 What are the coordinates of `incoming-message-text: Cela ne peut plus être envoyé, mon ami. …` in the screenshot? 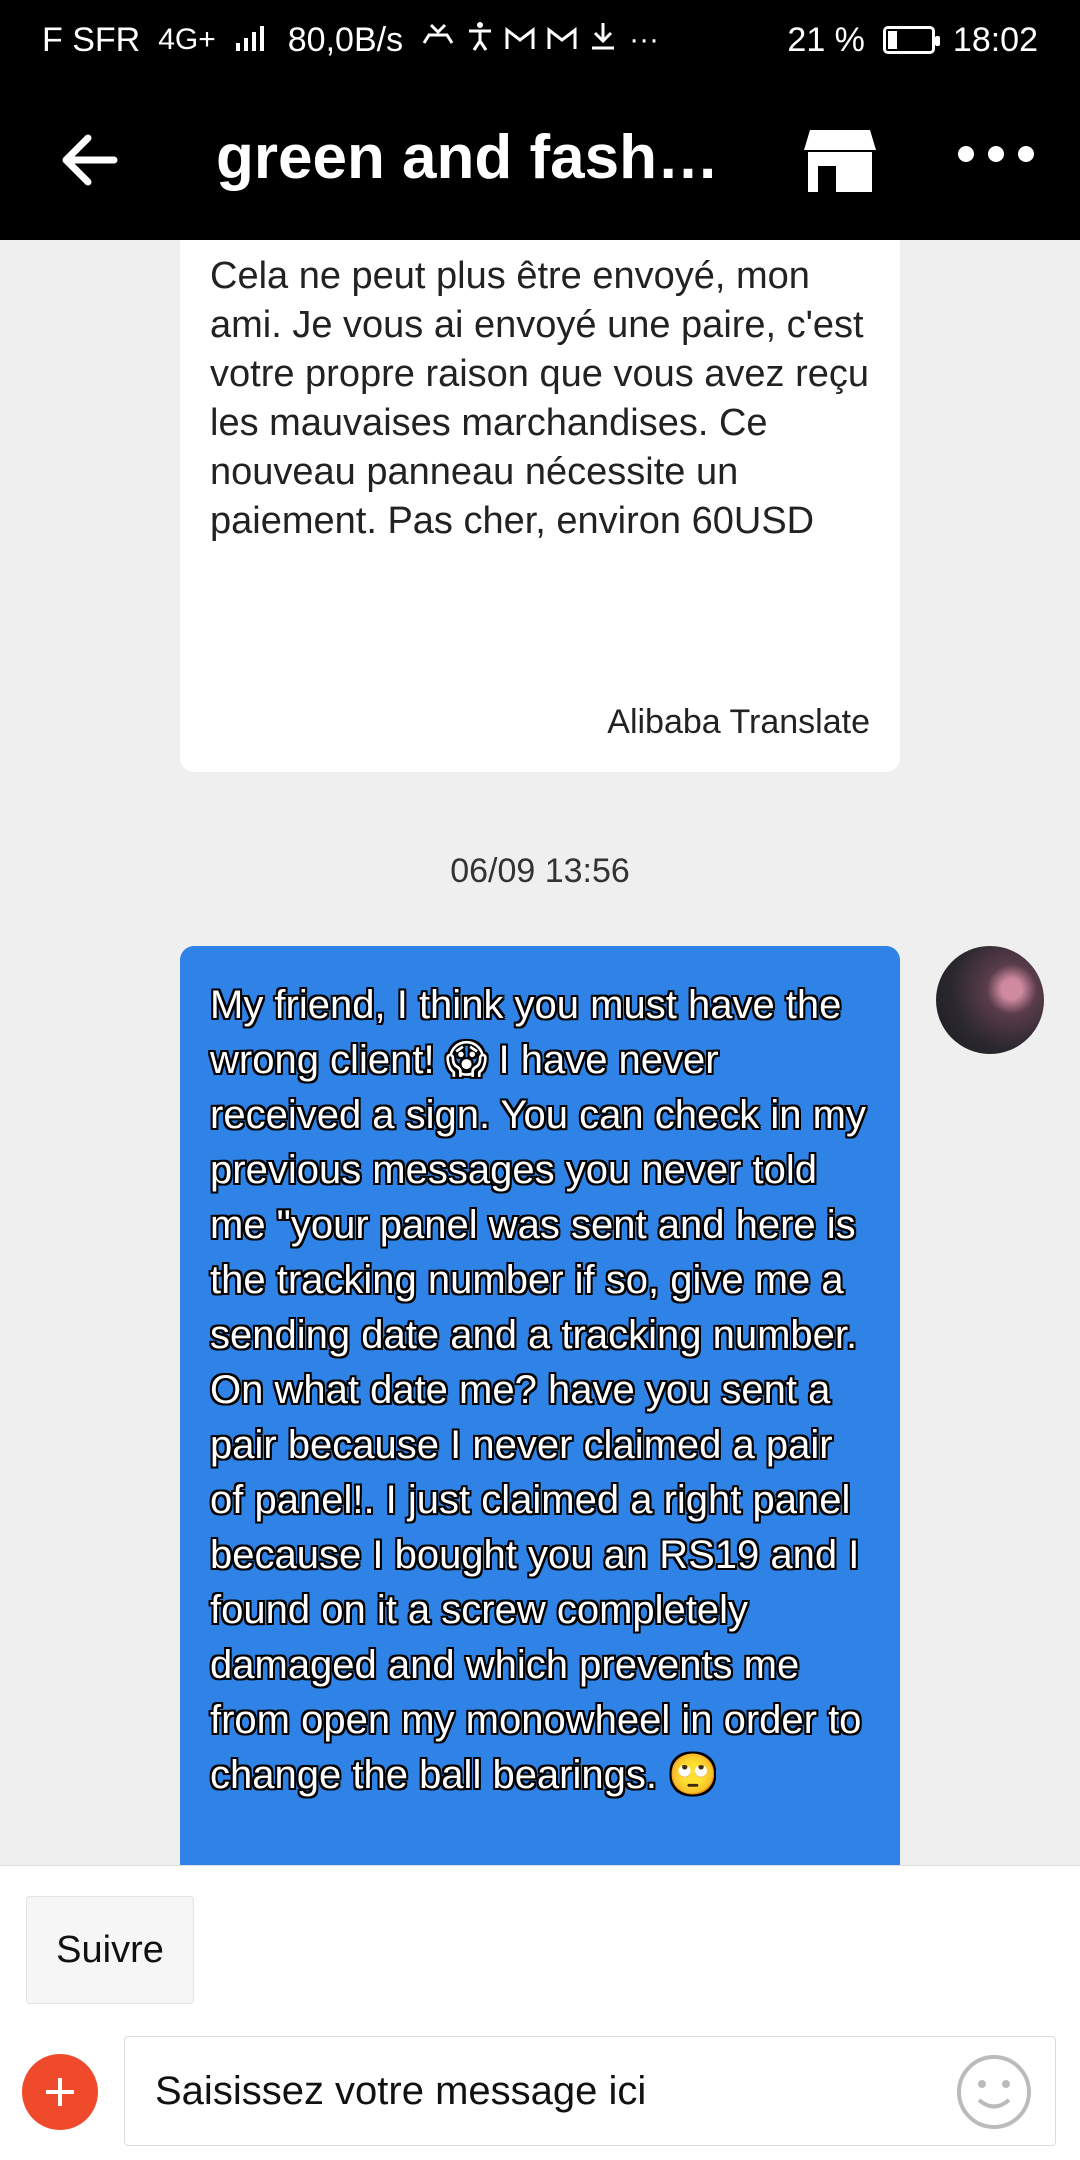 It's located at (540, 398).